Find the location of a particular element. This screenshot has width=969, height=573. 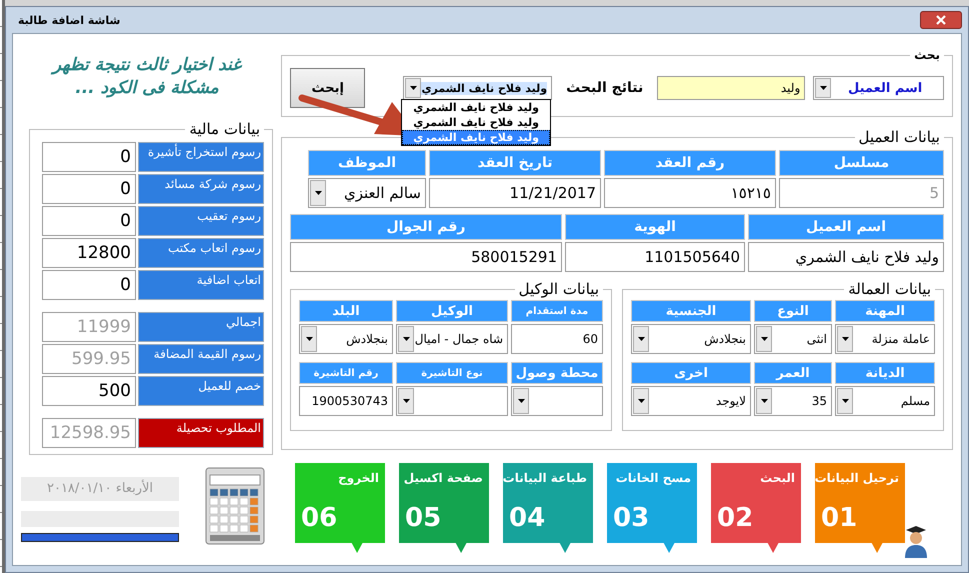

calculator-icon is located at coordinates (235, 506).